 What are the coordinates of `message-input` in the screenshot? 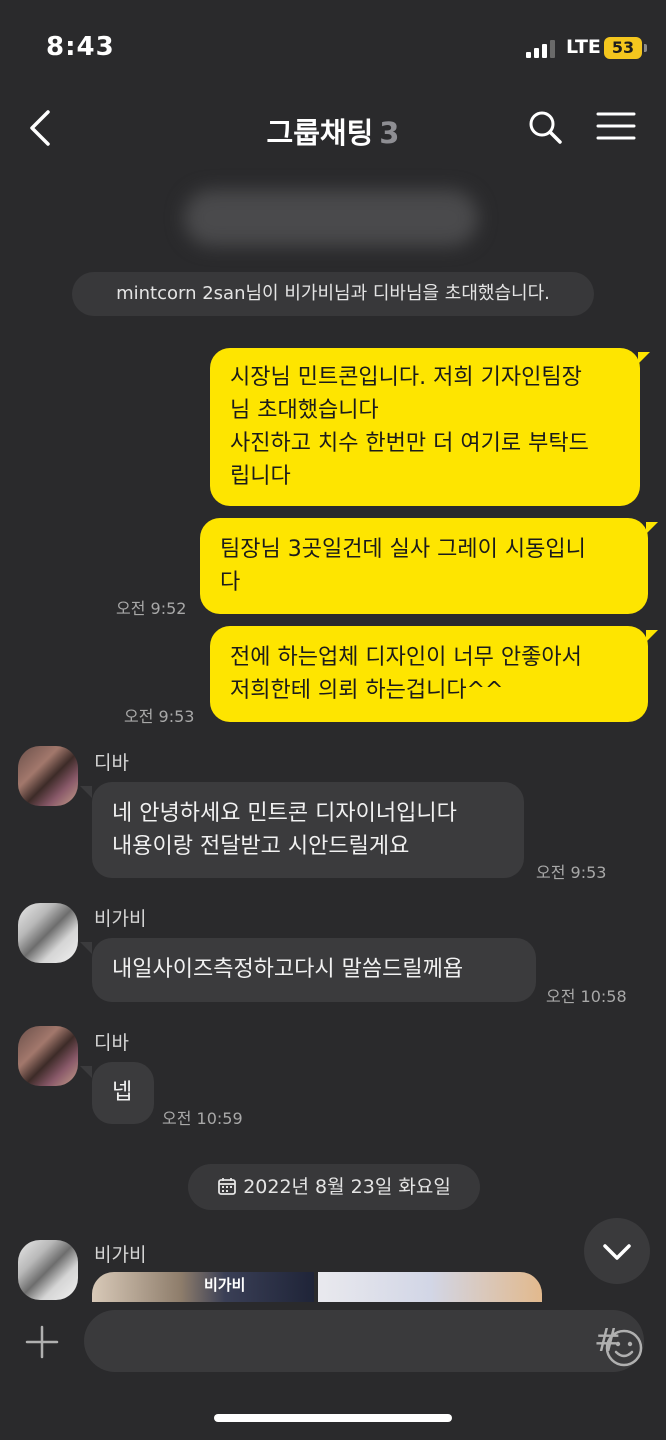 It's located at (364, 1341).